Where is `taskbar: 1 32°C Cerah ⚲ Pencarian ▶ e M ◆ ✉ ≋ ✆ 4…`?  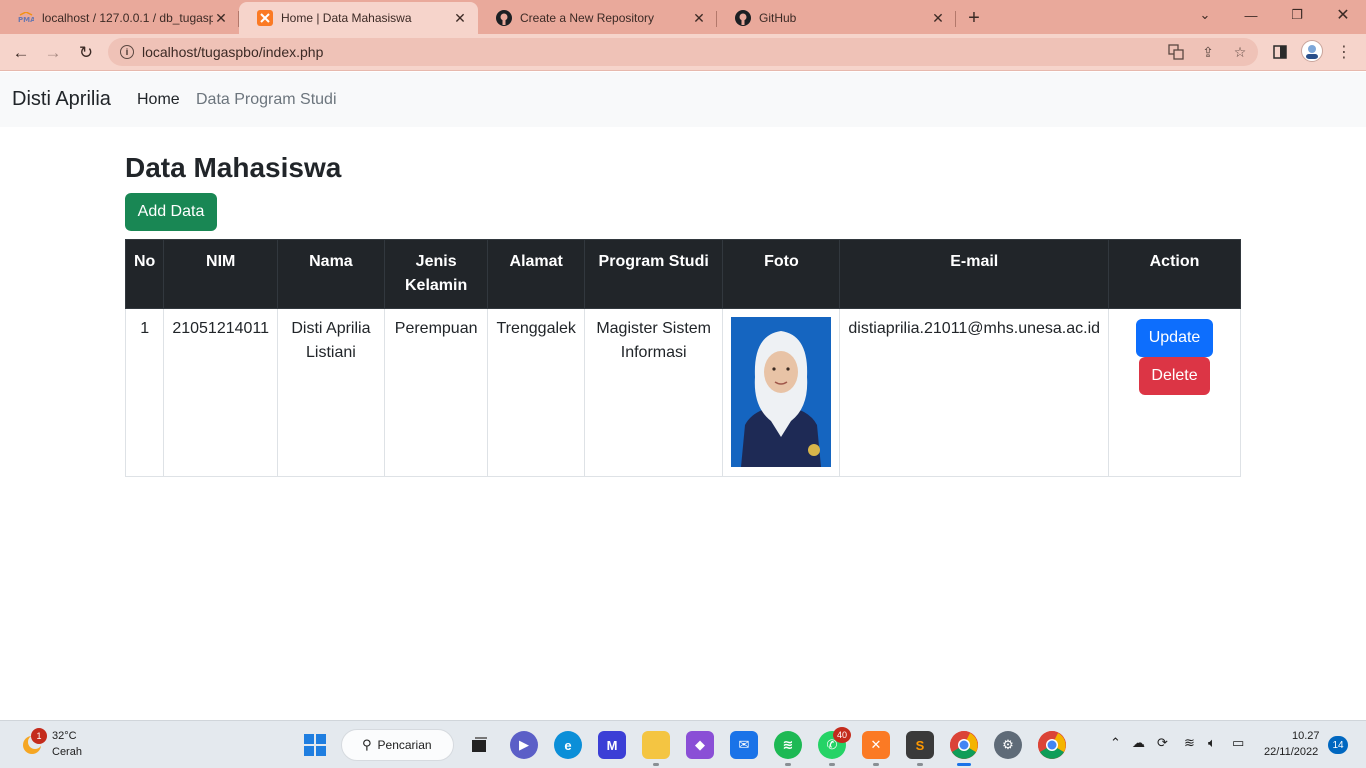 taskbar: 1 32°C Cerah ⚲ Pencarian ▶ e M ◆ ✉ ≋ ✆ 4… is located at coordinates (683, 744).